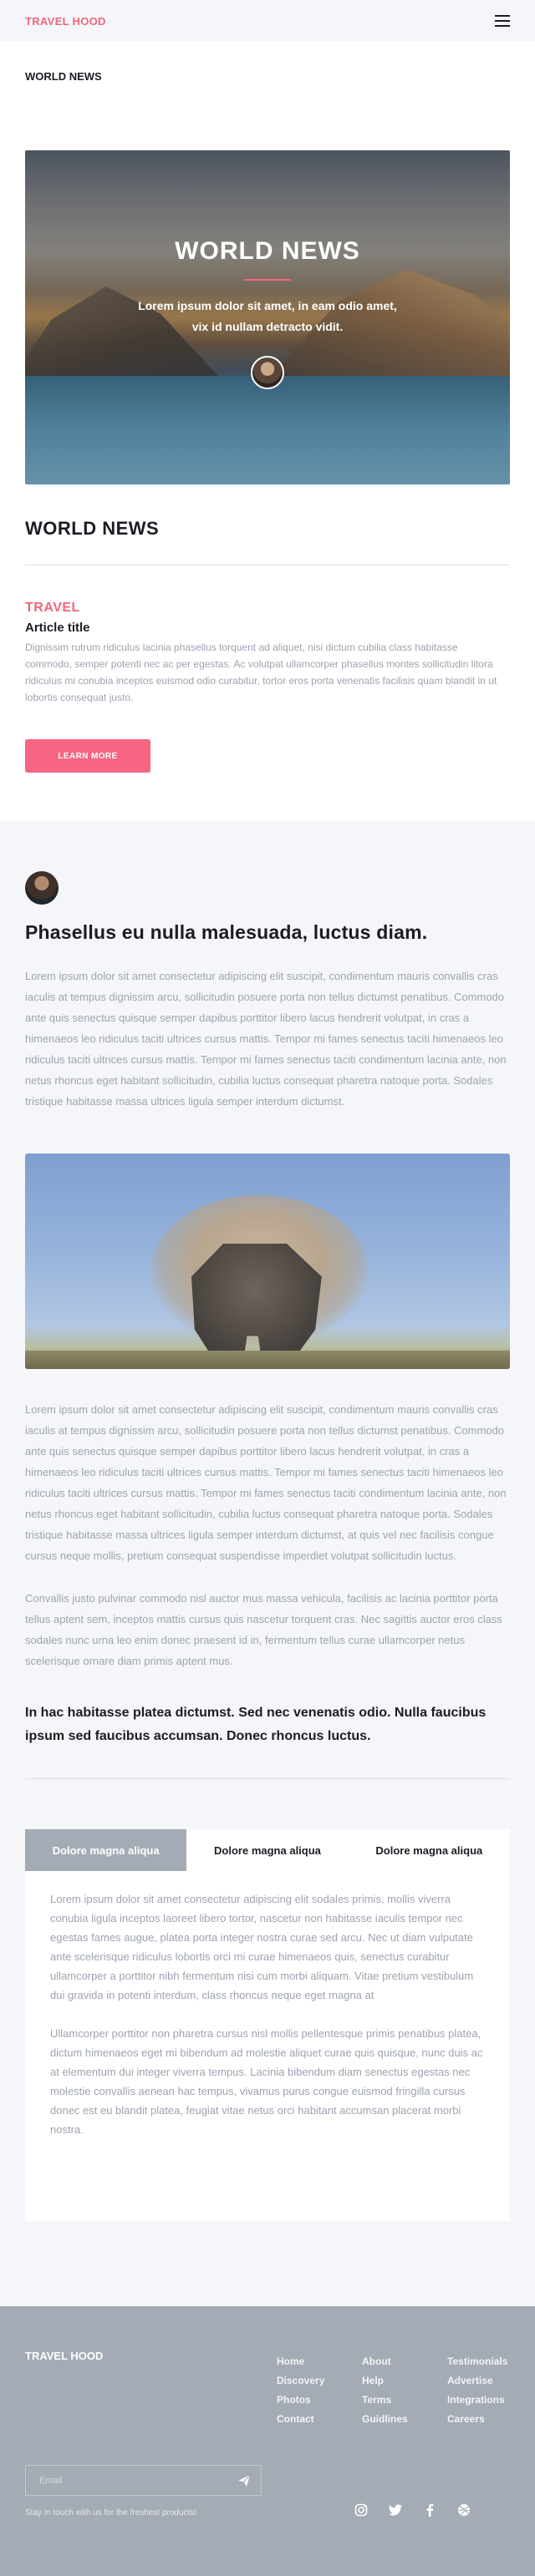 The width and height of the screenshot is (535, 2576). I want to click on footer-column: Home Discovery Photos Contact, so click(319, 2390).